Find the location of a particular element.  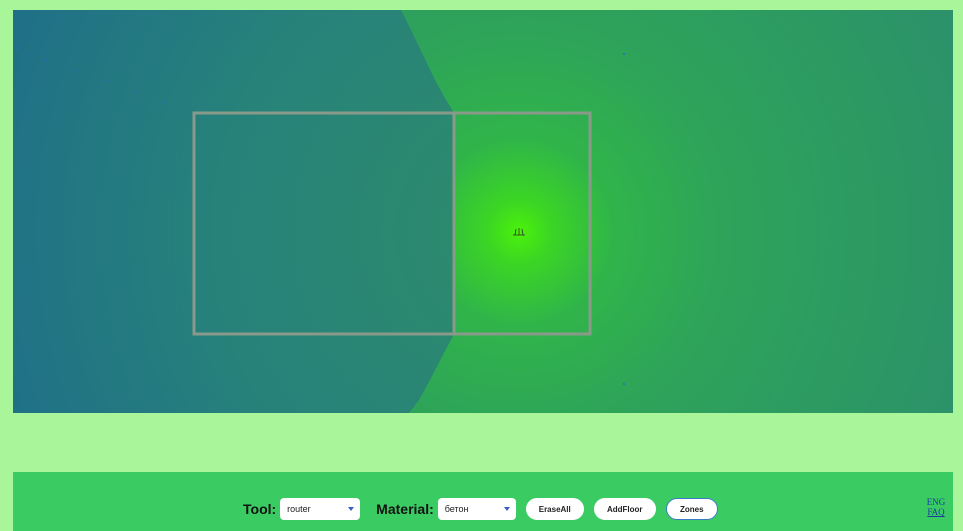

top-links: ENG FAQ is located at coordinates (936, 507).